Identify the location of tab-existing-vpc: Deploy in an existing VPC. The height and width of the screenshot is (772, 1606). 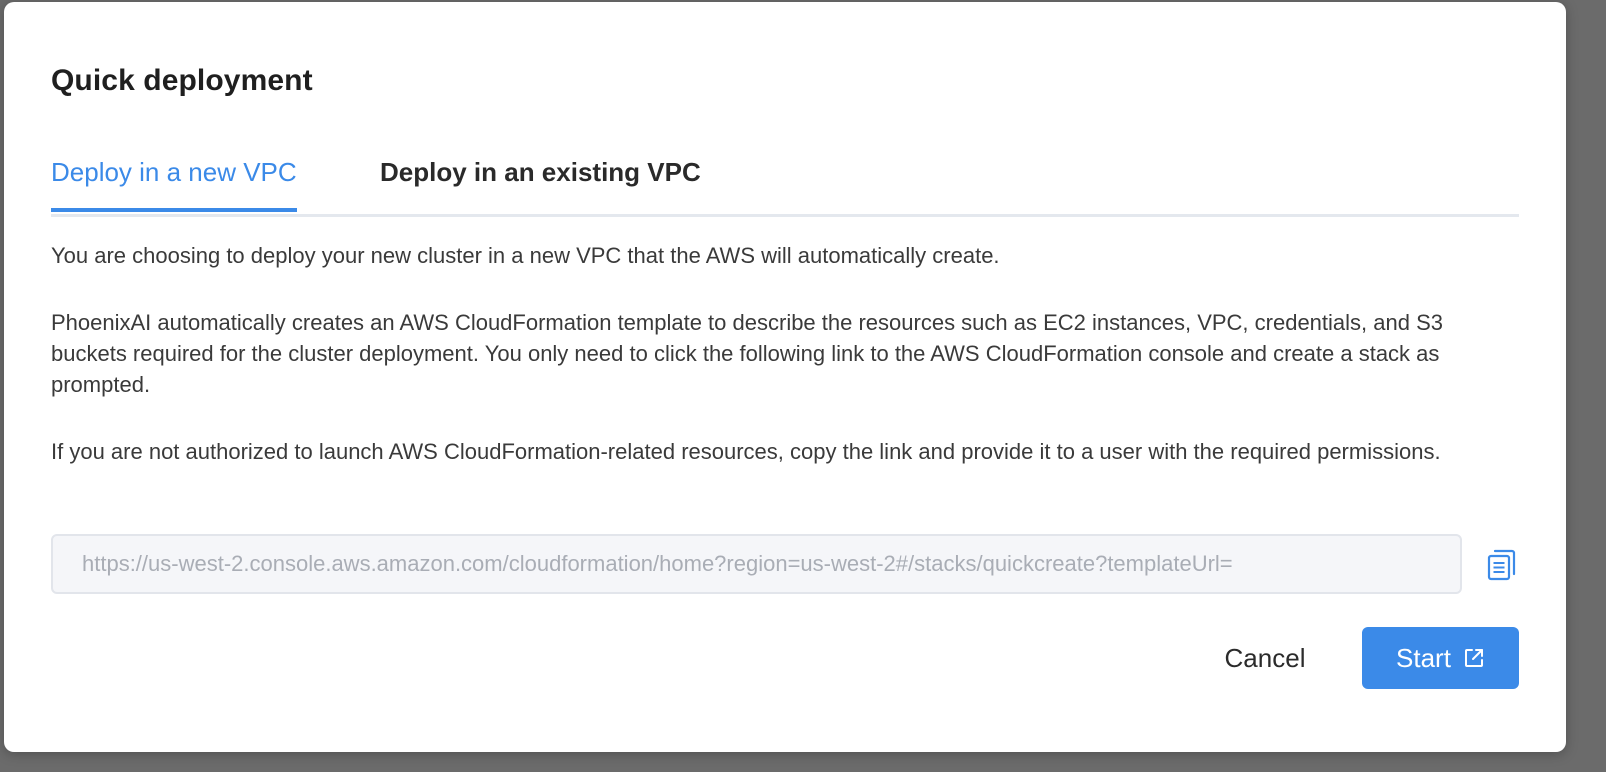
(540, 182).